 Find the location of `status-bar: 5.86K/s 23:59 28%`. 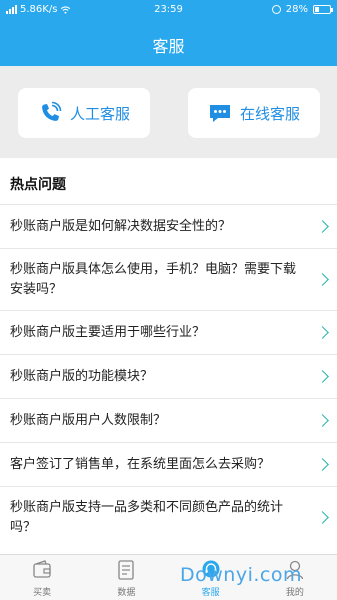

status-bar: 5.86K/s 23:59 28% is located at coordinates (168, 10).